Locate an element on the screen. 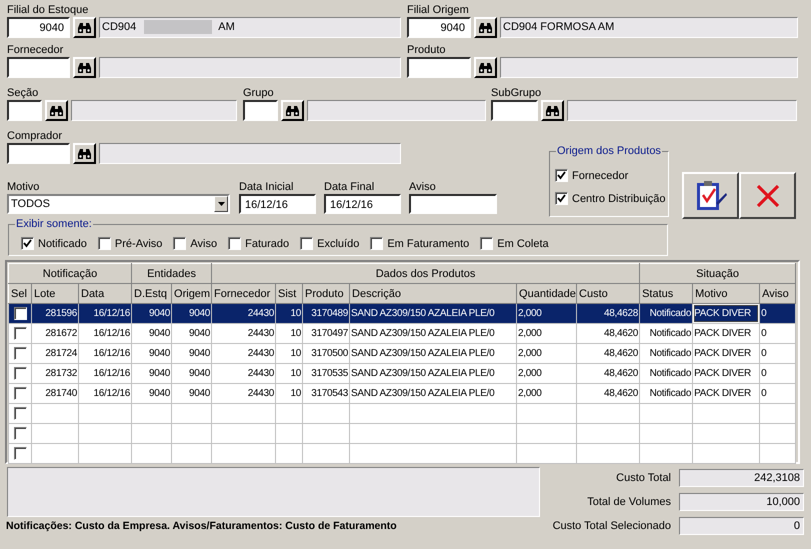  column-header: Fornecedor is located at coordinates (244, 294).